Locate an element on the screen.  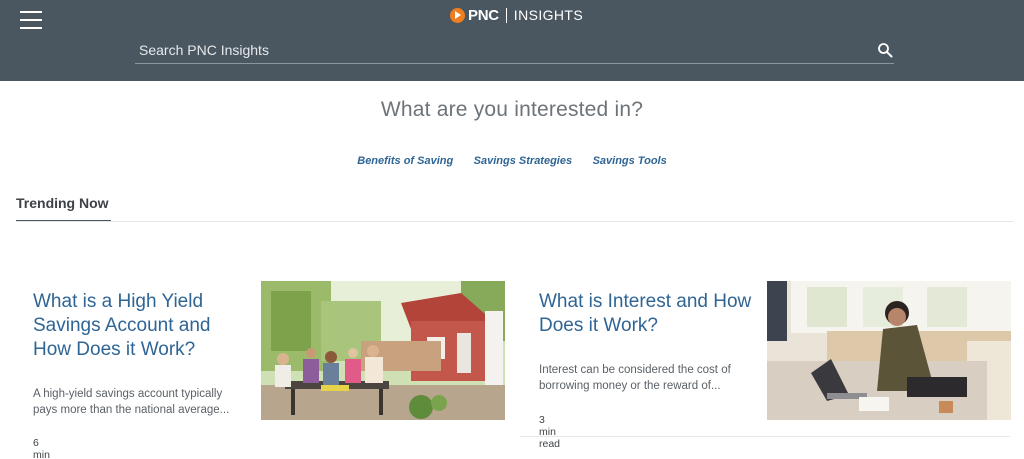
card-divider is located at coordinates (765, 436).